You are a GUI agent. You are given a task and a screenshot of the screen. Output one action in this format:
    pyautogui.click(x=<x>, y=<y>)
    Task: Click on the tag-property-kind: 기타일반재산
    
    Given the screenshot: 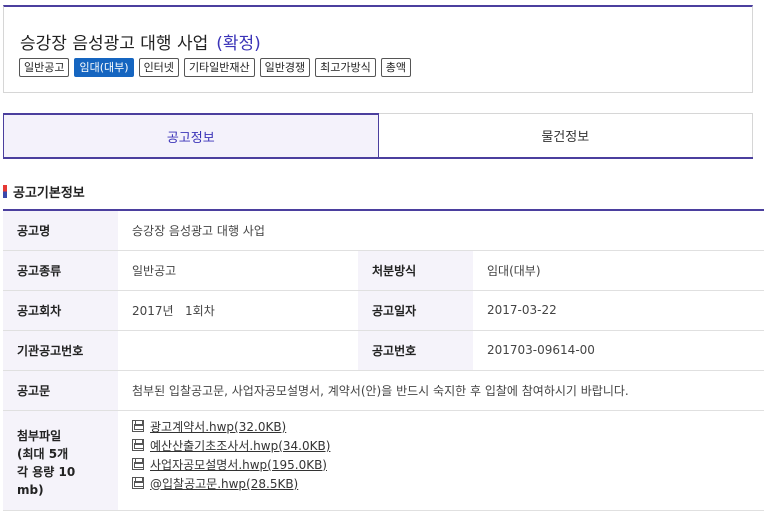 What is the action you would take?
    pyautogui.click(x=219, y=67)
    